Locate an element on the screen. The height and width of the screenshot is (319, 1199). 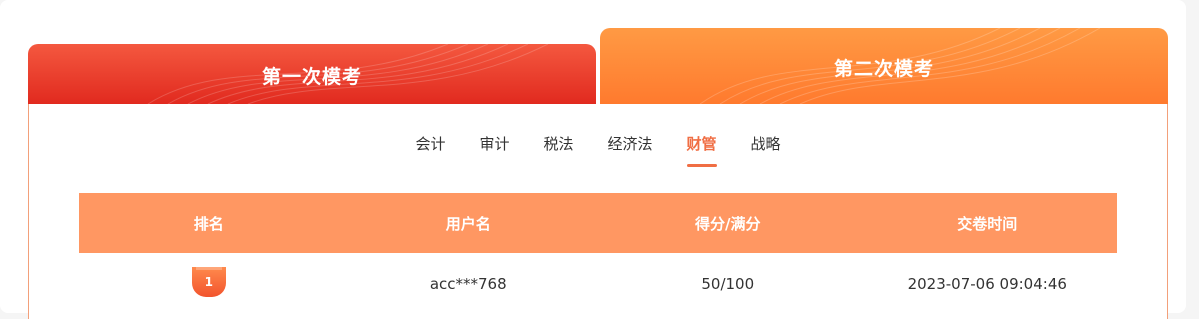
subject-label: 会计 is located at coordinates (430, 144).